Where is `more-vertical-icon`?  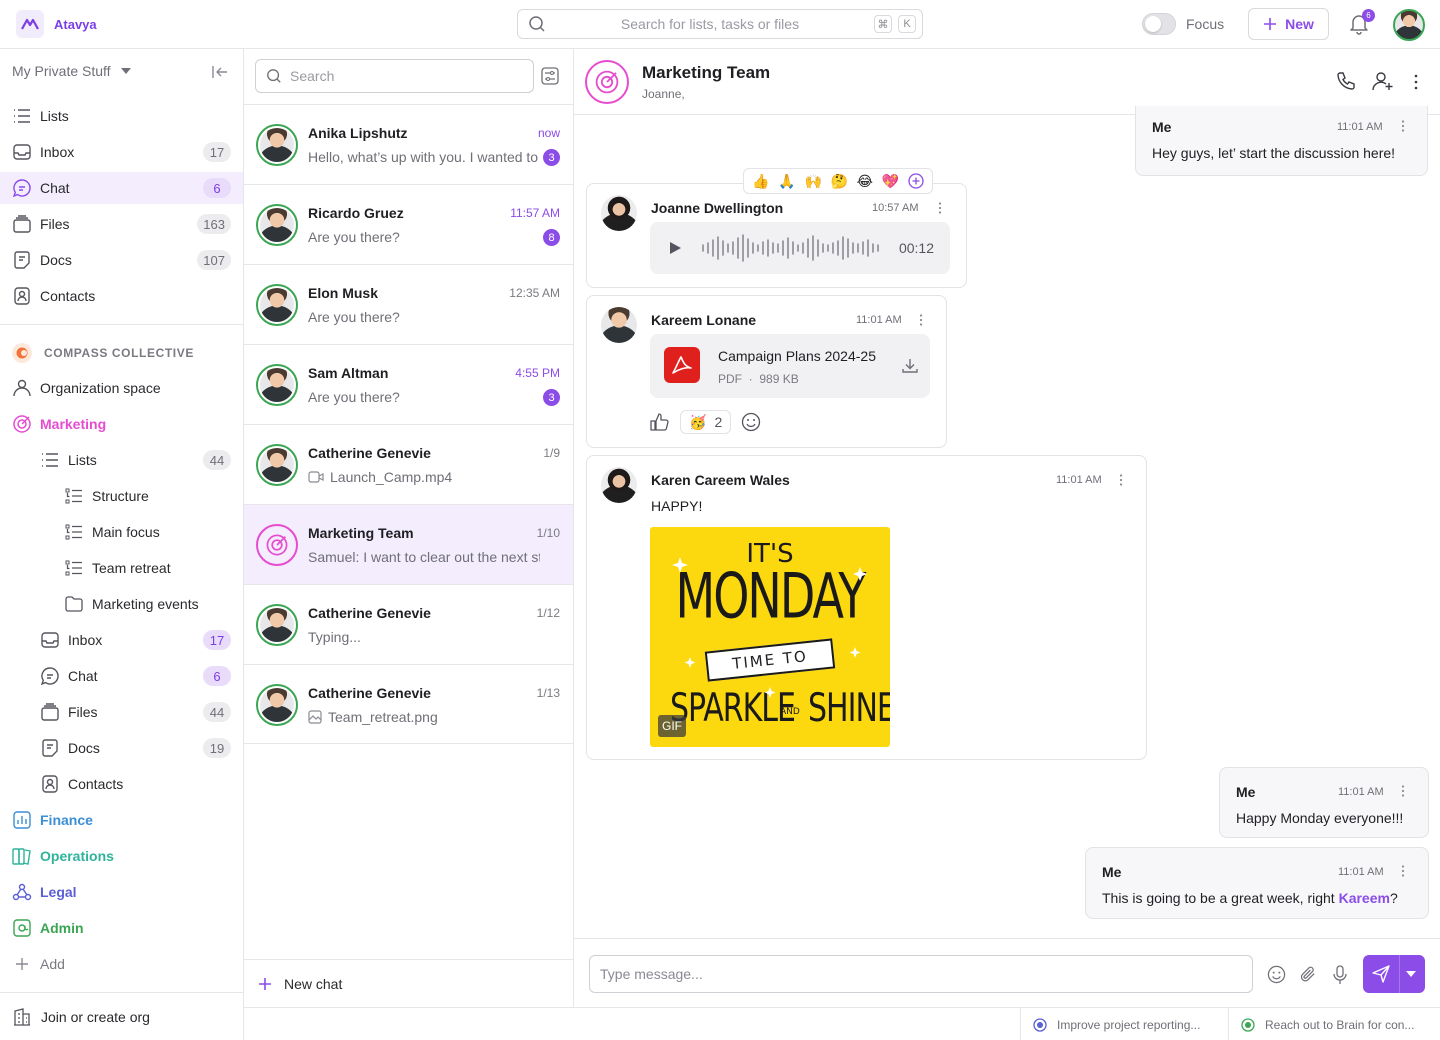
more-vertical-icon is located at coordinates (1416, 82).